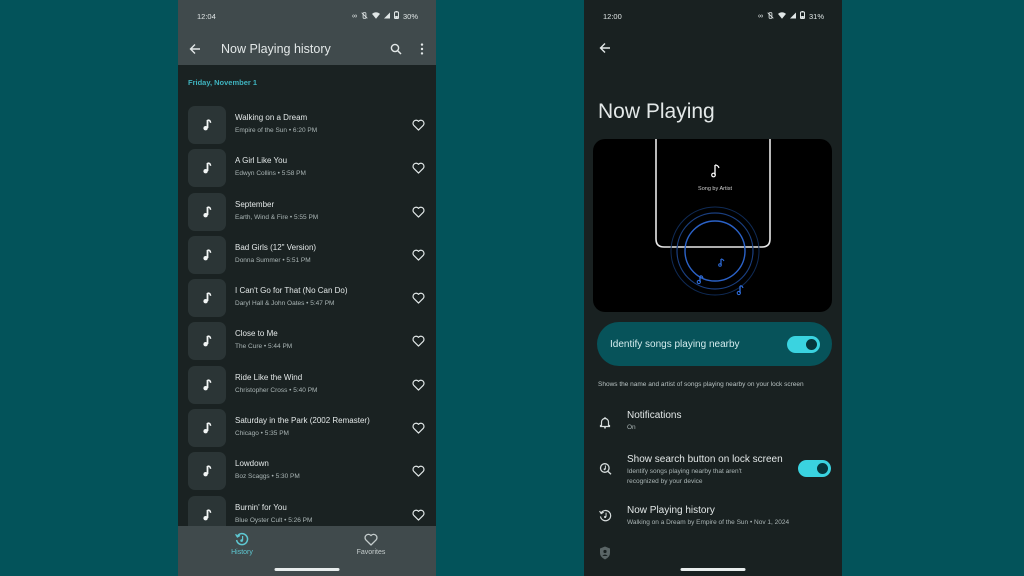 The height and width of the screenshot is (576, 1024). Describe the element at coordinates (605, 422) in the screenshot. I see `bell-icon` at that location.